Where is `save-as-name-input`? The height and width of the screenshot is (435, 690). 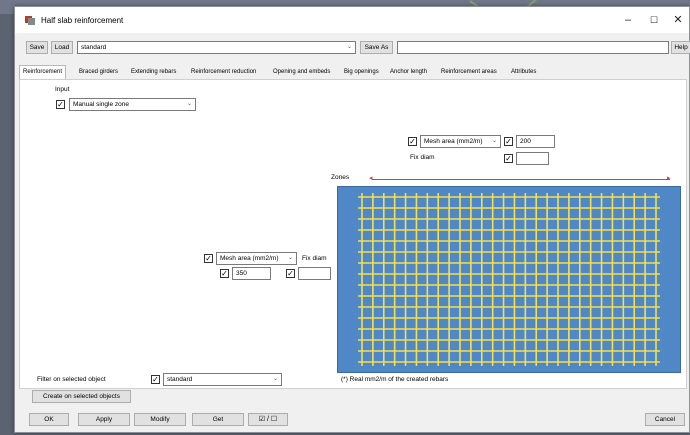
save-as-name-input is located at coordinates (533, 47).